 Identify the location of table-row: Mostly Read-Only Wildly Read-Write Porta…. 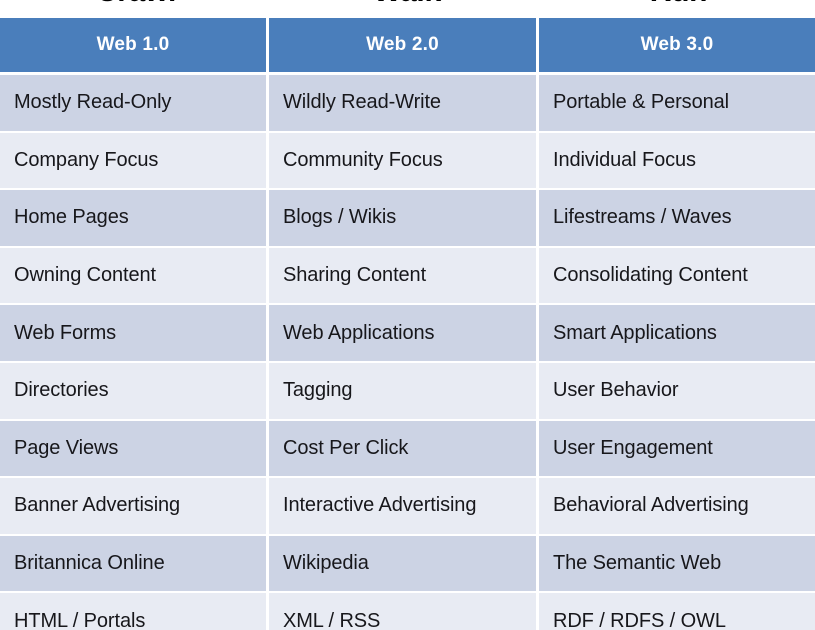
(407, 101).